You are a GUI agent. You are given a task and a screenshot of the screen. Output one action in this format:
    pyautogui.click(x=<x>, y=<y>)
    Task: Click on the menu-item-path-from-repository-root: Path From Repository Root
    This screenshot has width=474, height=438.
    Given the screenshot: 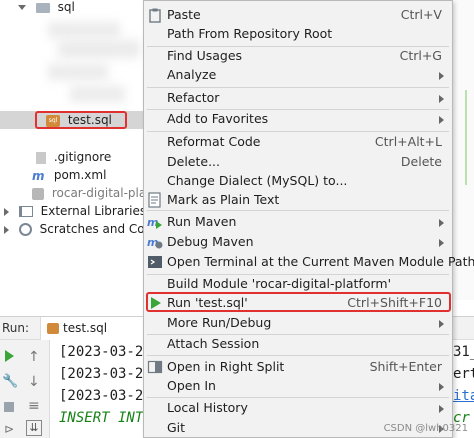 What is the action you would take?
    pyautogui.click(x=298, y=34)
    